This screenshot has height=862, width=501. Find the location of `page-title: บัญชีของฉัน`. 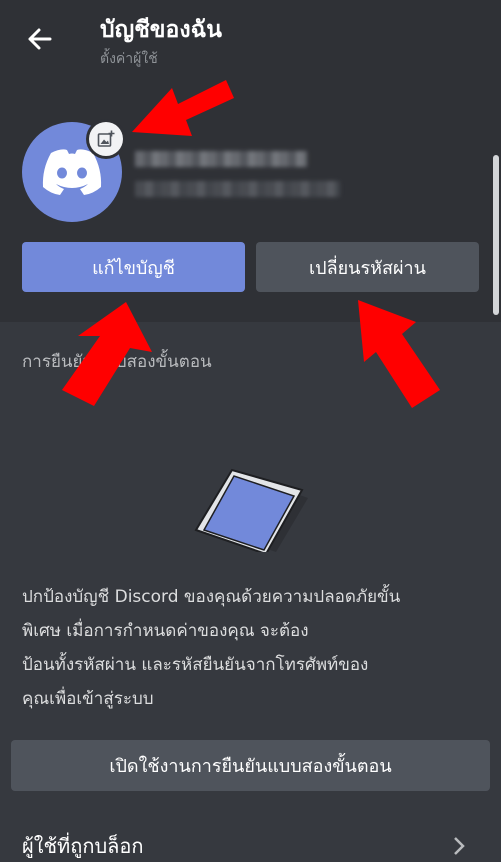

page-title: บัญชีของฉัน is located at coordinates (161, 30).